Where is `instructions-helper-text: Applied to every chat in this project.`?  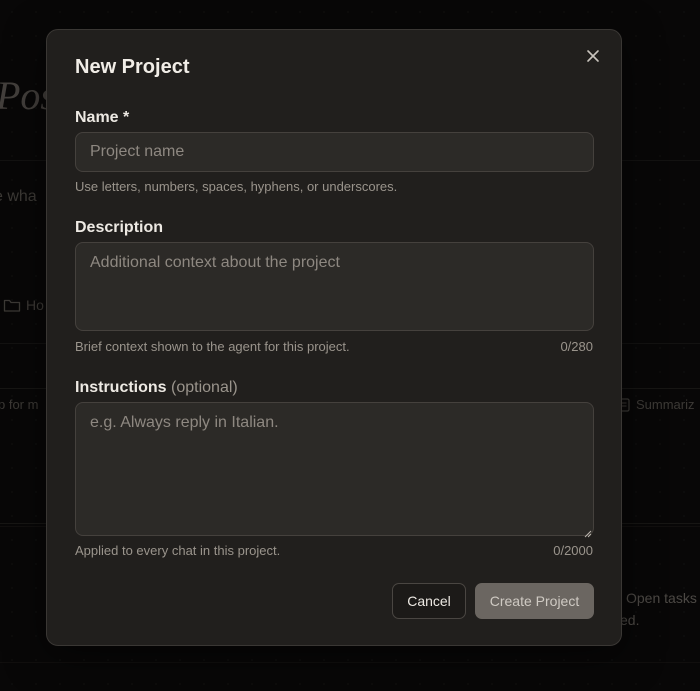
instructions-helper-text: Applied to every chat in this project. is located at coordinates (178, 550).